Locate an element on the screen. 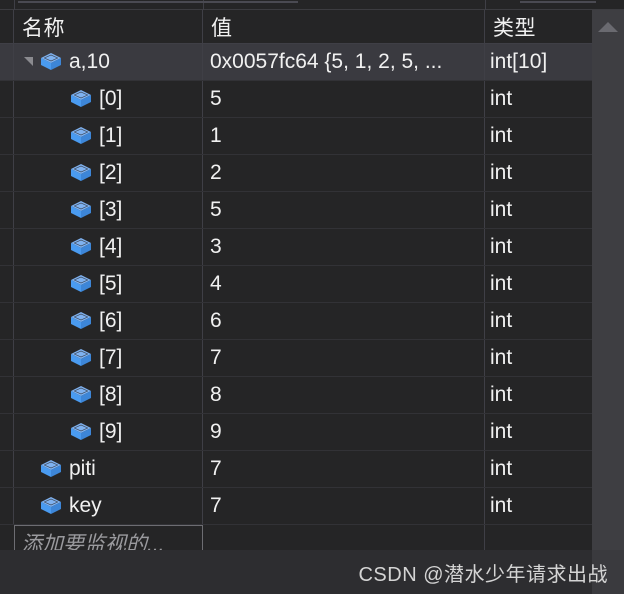 This screenshot has height=594, width=624. watch-name-label: [2] is located at coordinates (111, 172).